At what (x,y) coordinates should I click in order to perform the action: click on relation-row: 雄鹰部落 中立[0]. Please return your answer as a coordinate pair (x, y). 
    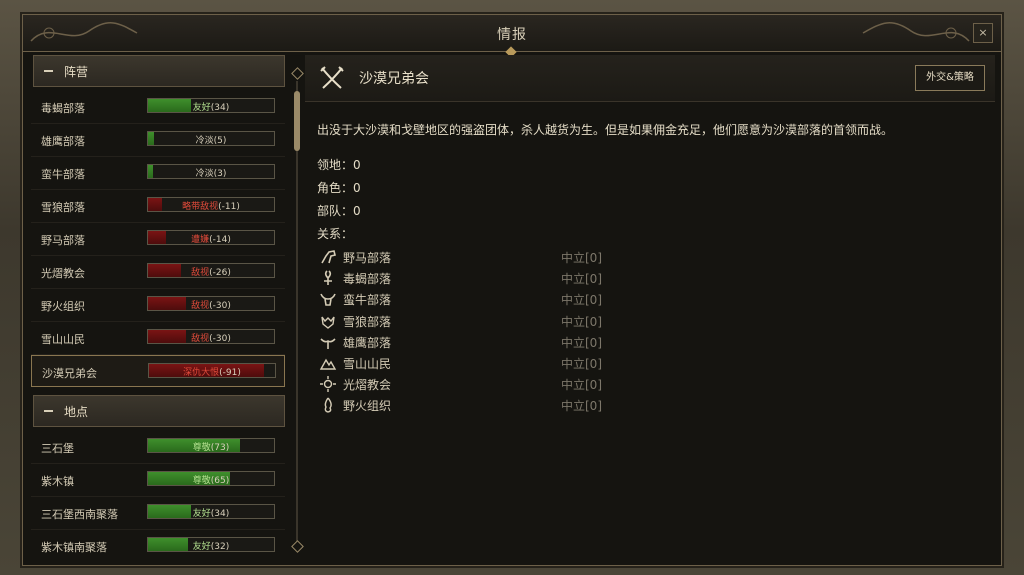
    Looking at the image, I should click on (469, 342).